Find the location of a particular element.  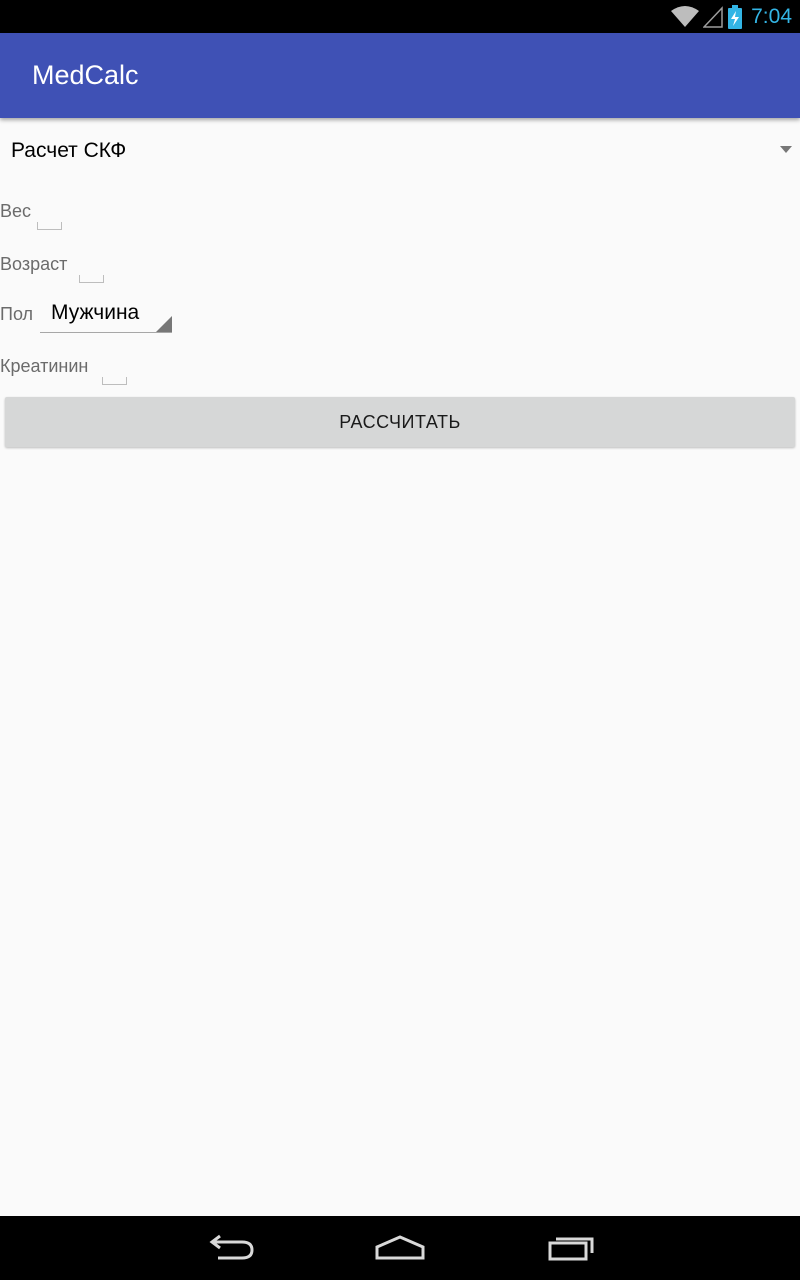

status-time: 7:04 is located at coordinates (771, 16).